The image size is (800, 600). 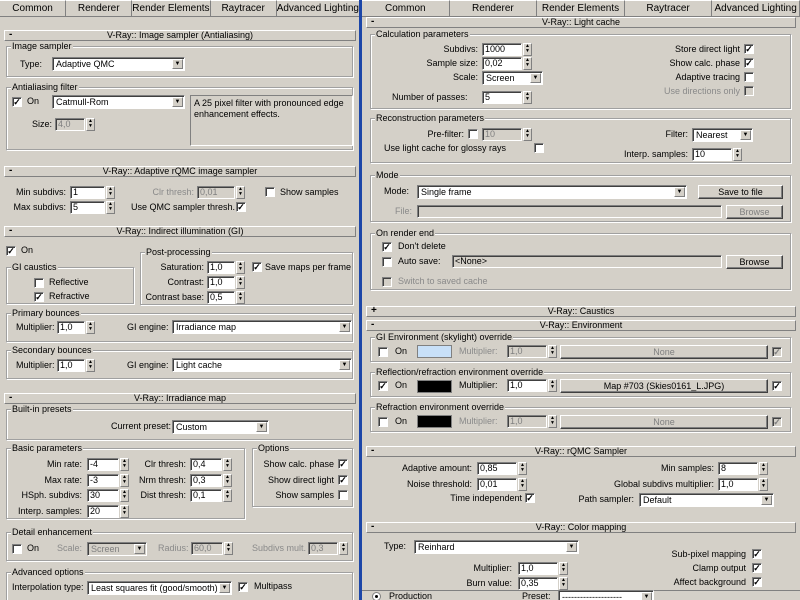 I want to click on rollout-image-sampler: - V-Ray:: Image sampler (Antialiasing), so click(x=180, y=35).